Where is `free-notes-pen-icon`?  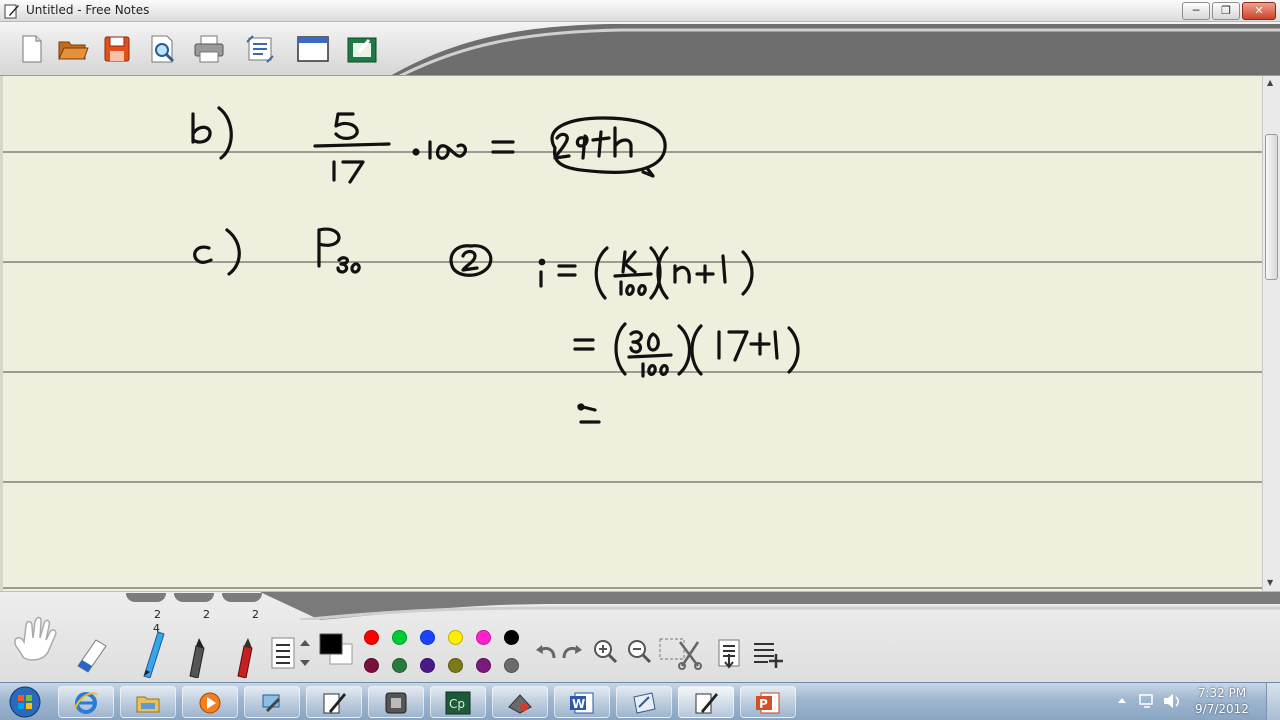
free-notes-pen-icon is located at coordinates (334, 703).